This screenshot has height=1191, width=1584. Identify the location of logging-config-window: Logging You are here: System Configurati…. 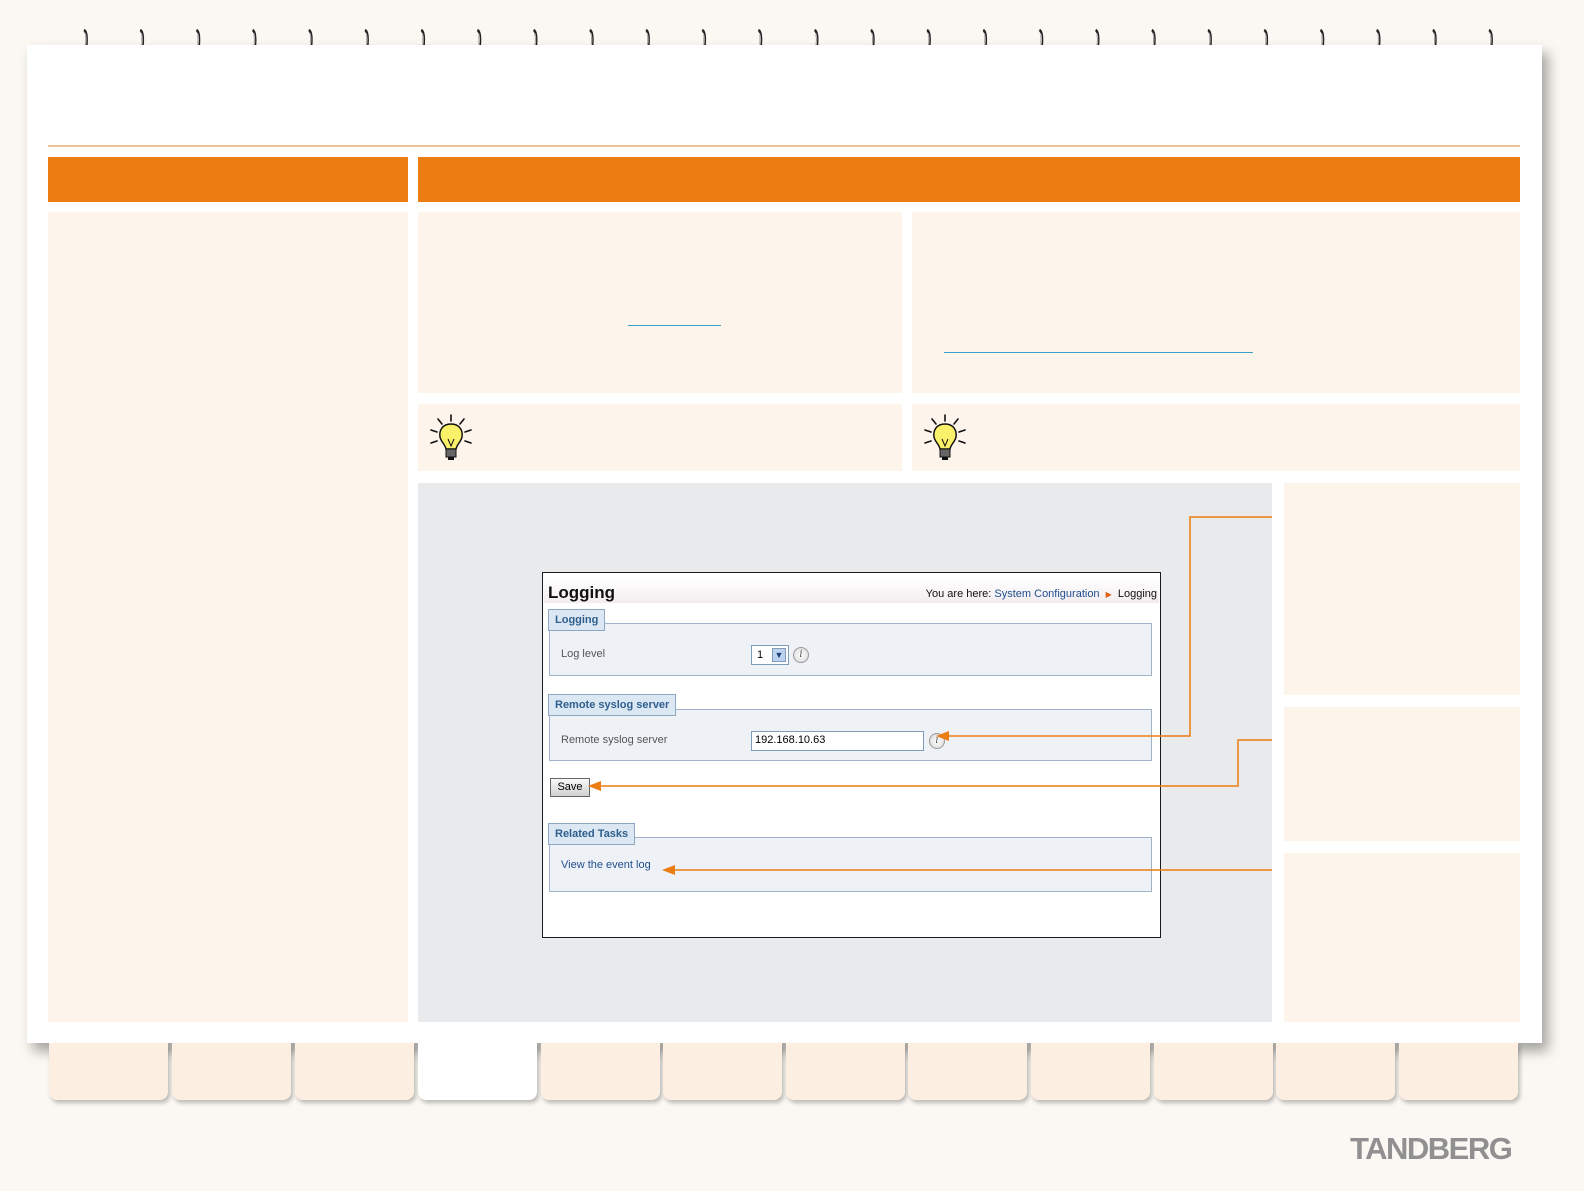
(851, 755).